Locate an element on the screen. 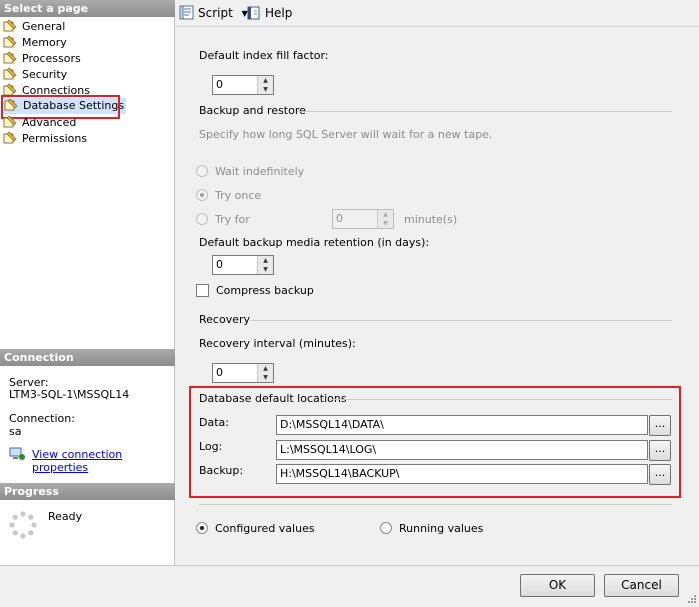  configured-values-radio is located at coordinates (202, 528).